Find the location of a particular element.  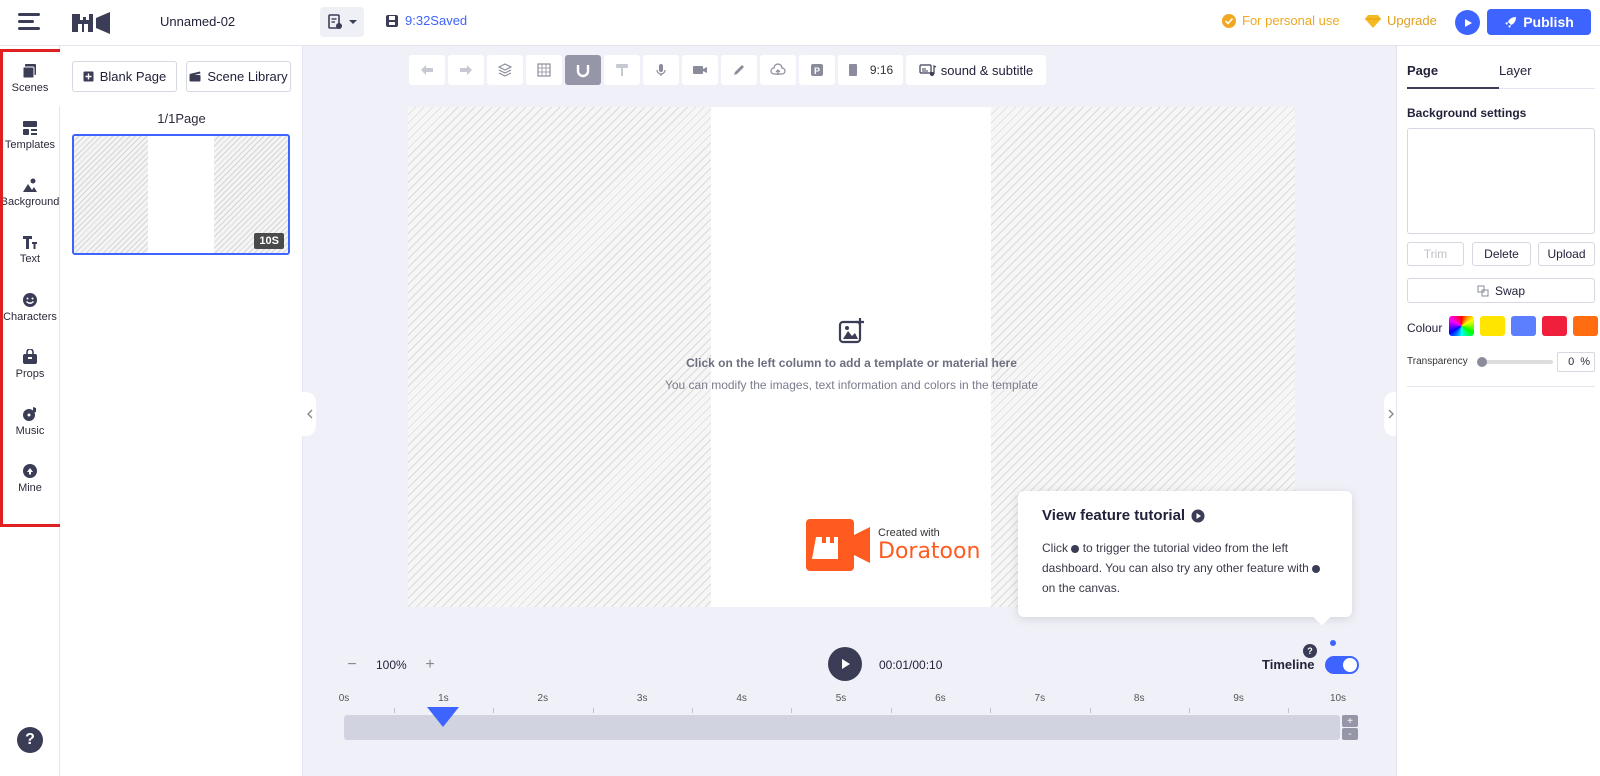

svg-text: P is located at coordinates (817, 71).